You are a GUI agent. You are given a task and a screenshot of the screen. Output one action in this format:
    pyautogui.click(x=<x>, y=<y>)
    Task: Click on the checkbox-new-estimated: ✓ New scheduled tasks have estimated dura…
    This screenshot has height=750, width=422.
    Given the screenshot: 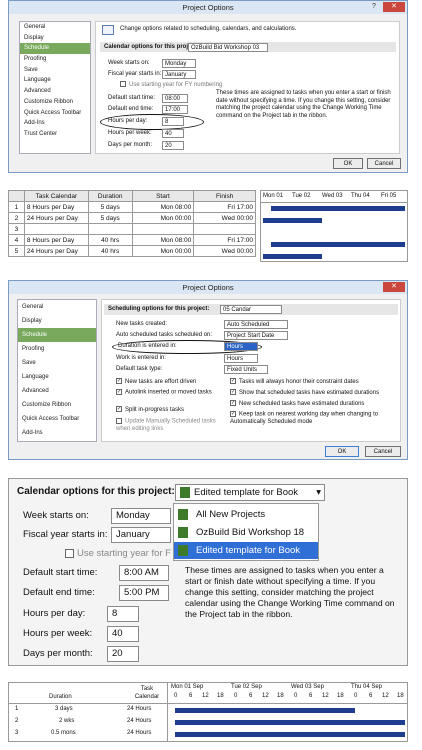 What is the action you would take?
    pyautogui.click(x=297, y=404)
    